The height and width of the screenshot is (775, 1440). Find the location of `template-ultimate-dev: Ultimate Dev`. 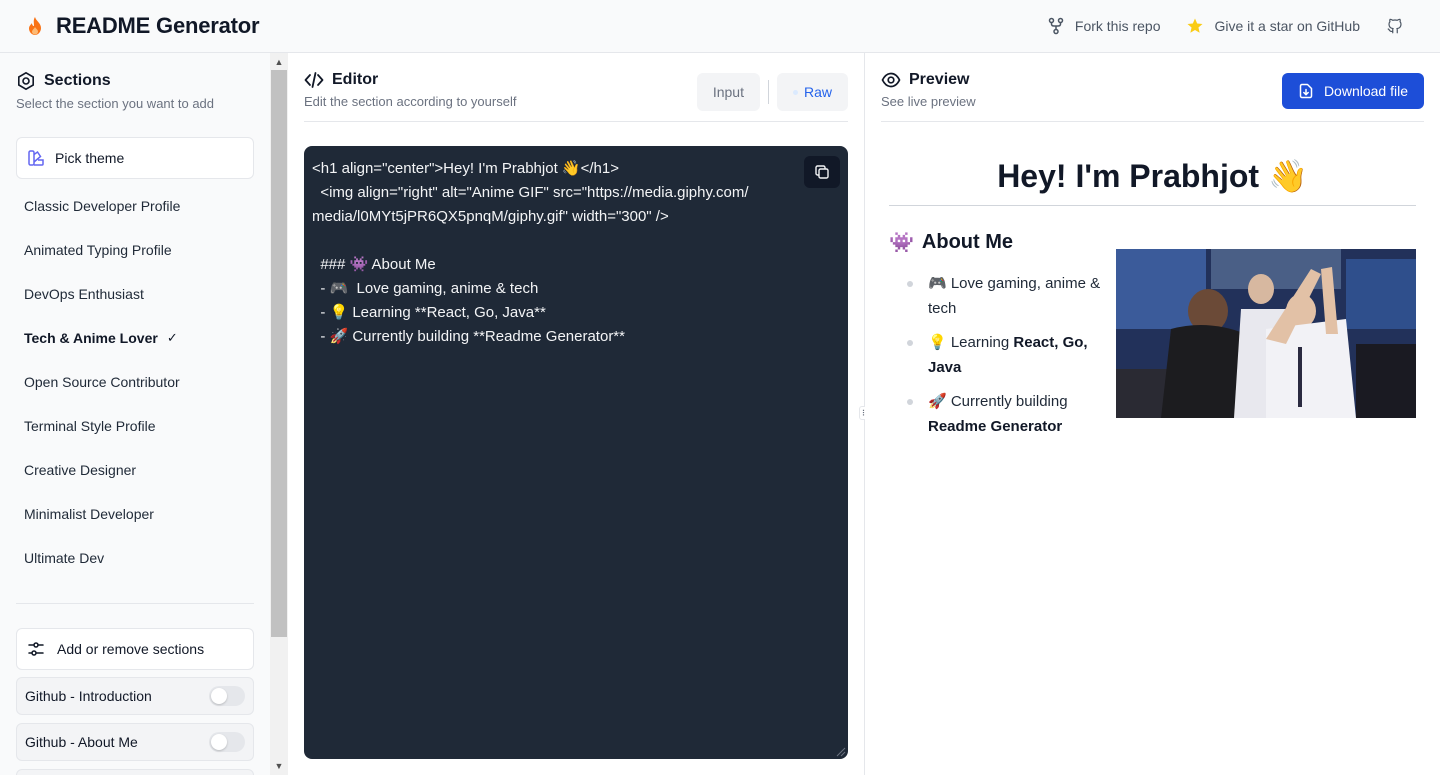

template-ultimate-dev: Ultimate Dev is located at coordinates (135, 558).